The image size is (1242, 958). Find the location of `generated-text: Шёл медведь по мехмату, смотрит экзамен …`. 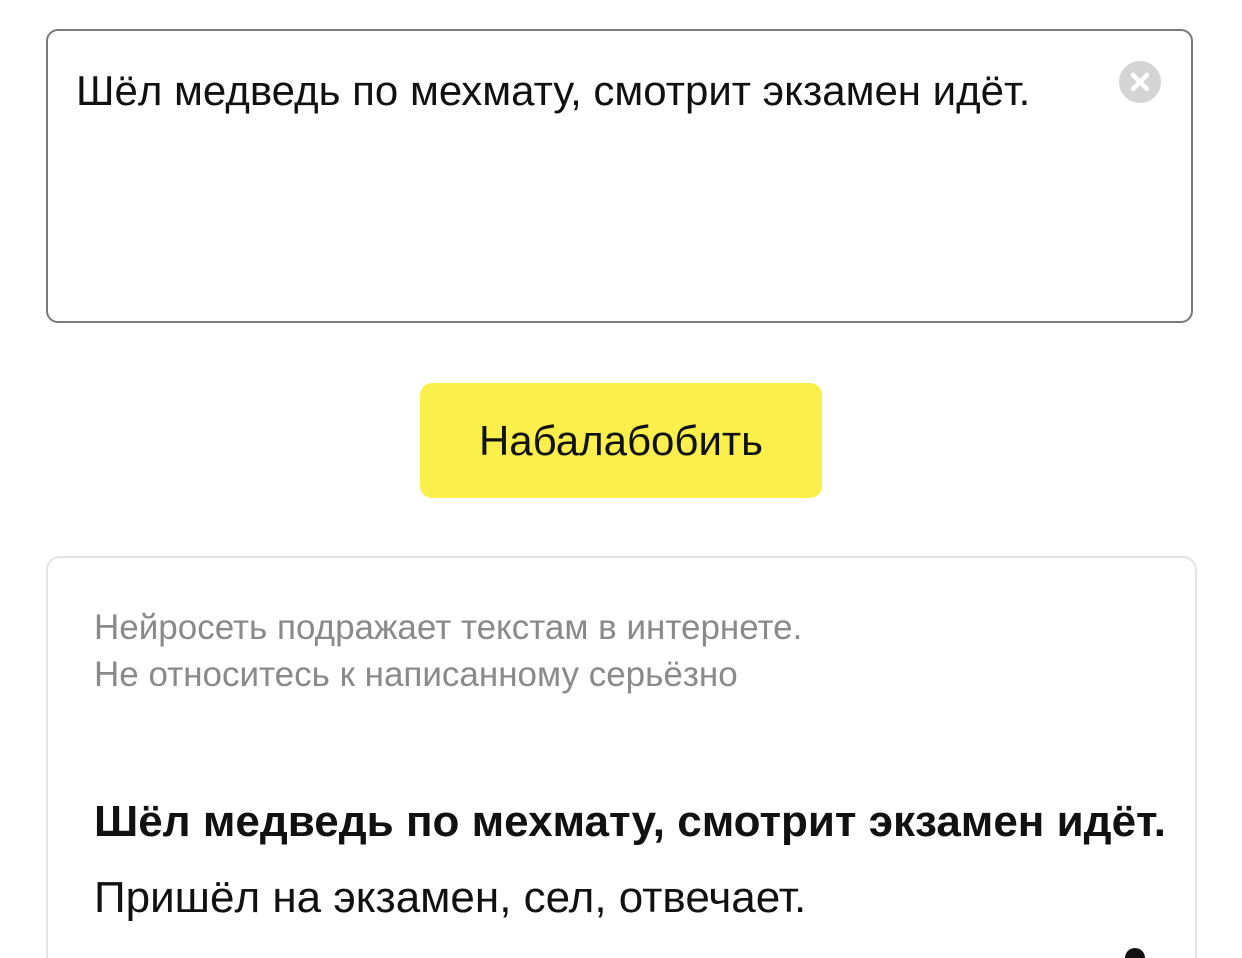

generated-text: Шёл медведь по мехмату, смотрит экзамен … is located at coordinates (634, 860).